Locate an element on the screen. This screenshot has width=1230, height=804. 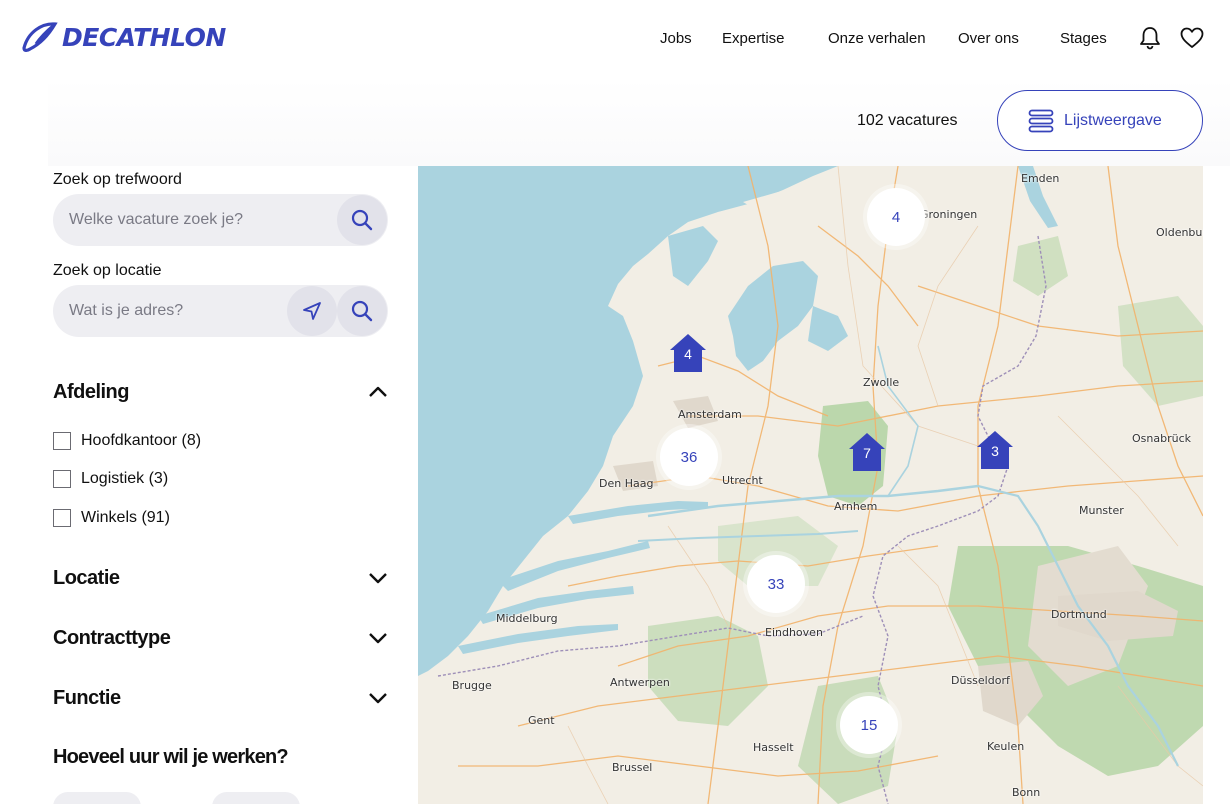
city-label: Keulen is located at coordinates (1006, 746).